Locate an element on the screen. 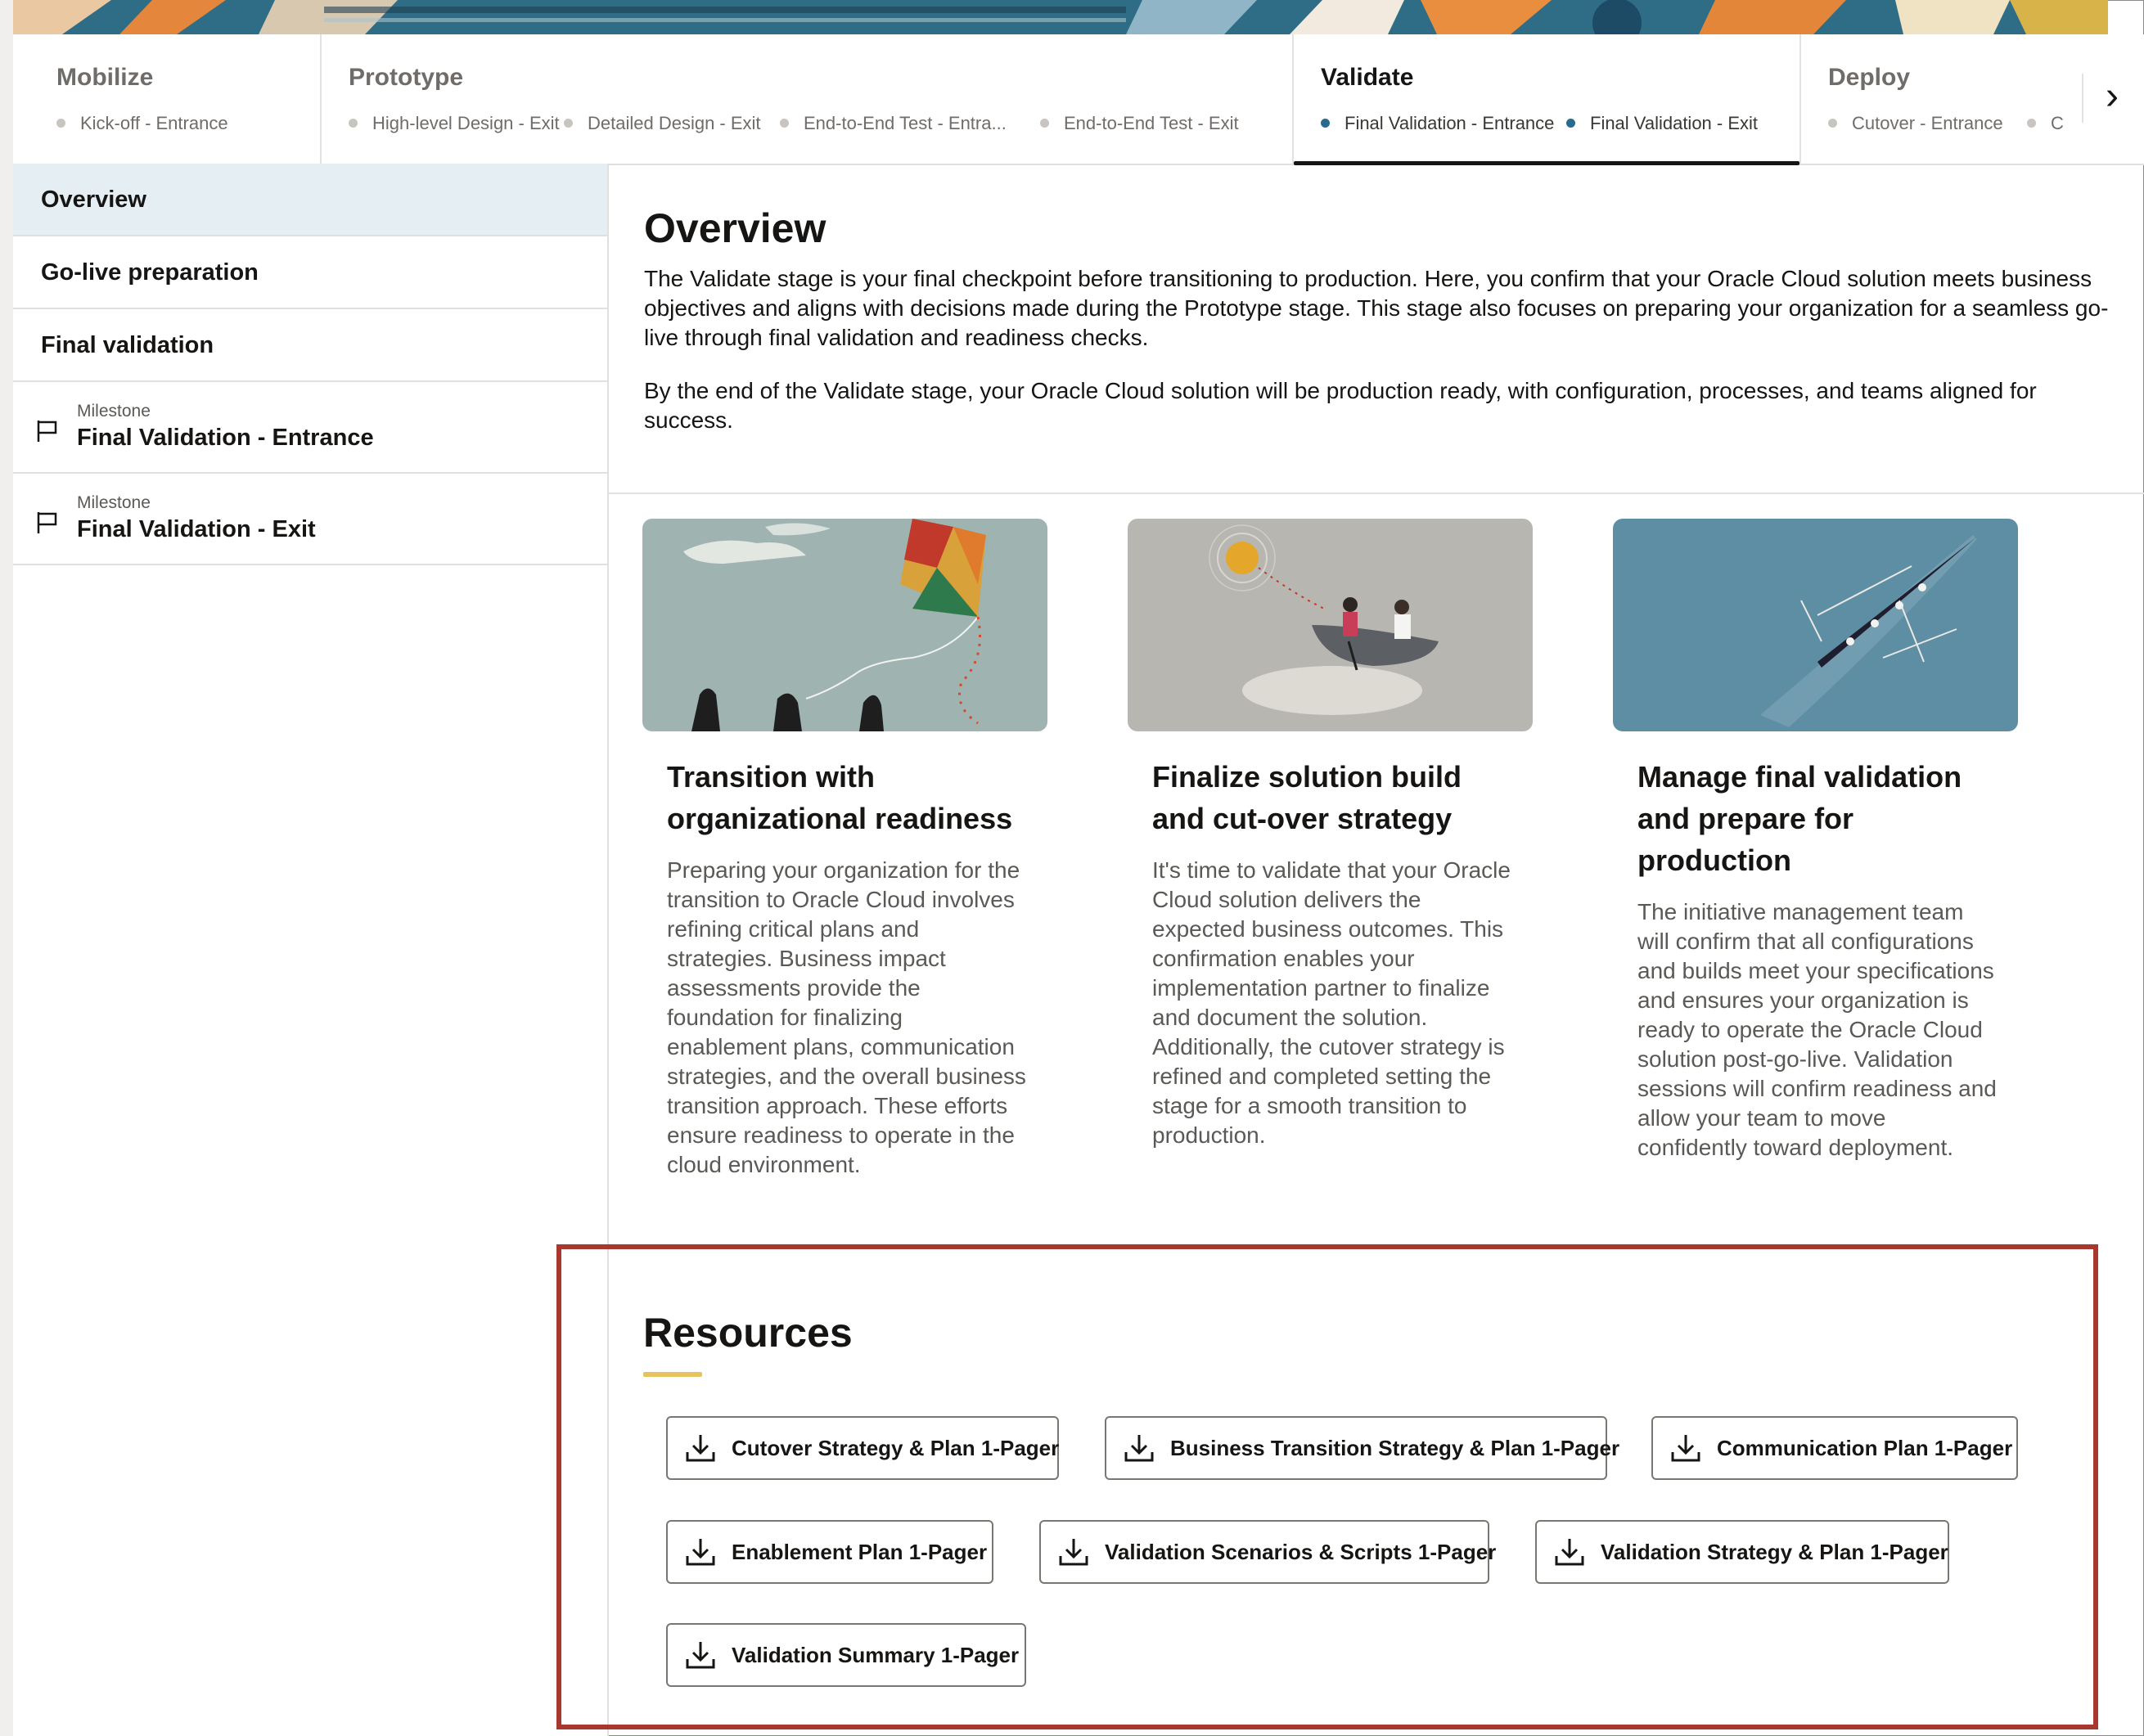 The image size is (2144, 1736). sidebar-item-overview: Overview is located at coordinates (310, 200).